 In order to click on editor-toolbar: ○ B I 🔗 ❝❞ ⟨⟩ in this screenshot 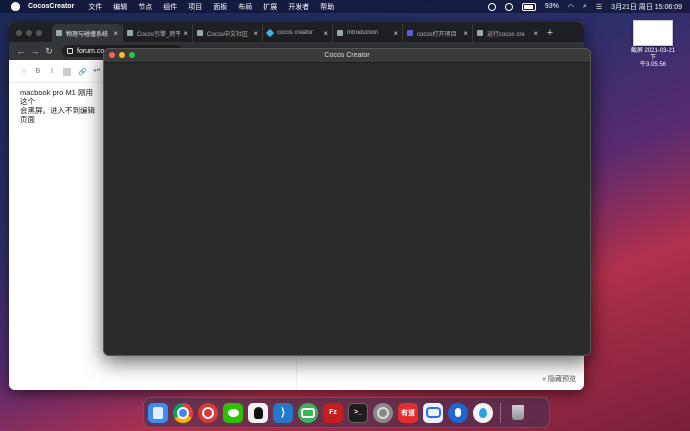, I will do `click(67, 72)`.